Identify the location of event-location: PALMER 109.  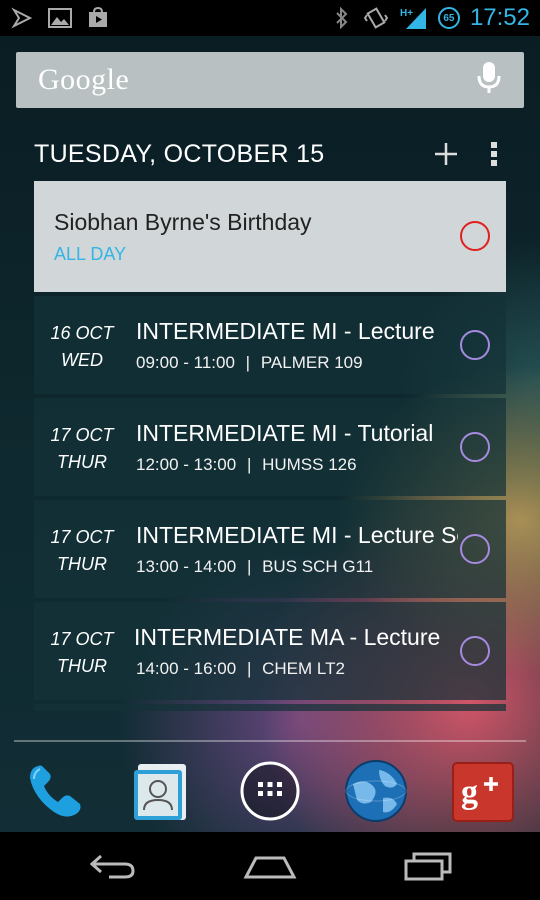
(311, 362).